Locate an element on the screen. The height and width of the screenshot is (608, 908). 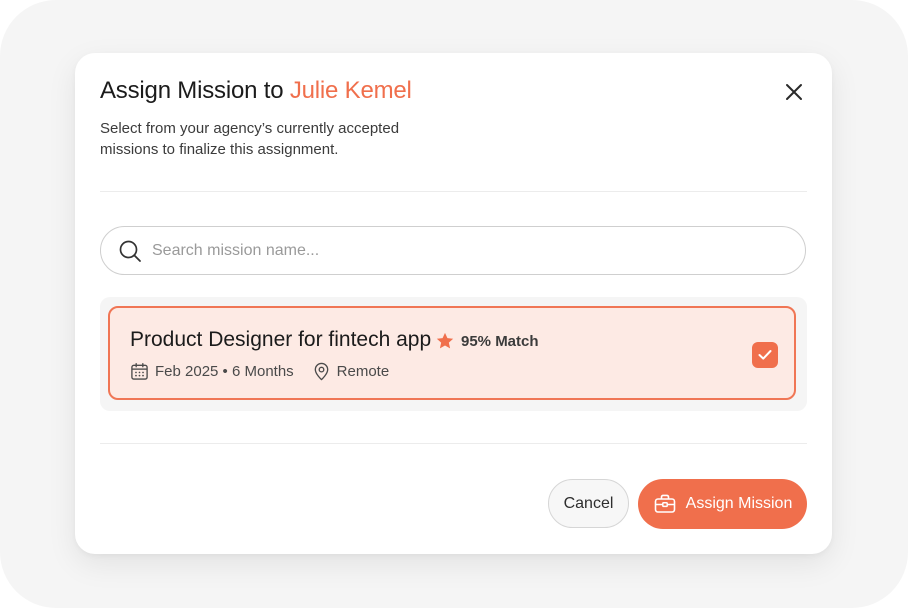
location-pin-icon is located at coordinates (321, 371).